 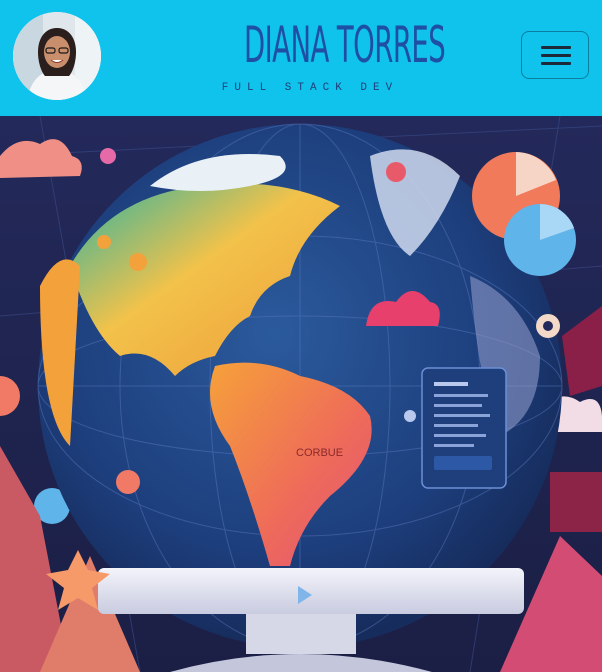 What do you see at coordinates (319, 453) in the screenshot?
I see `map-label: CORBUE` at bounding box center [319, 453].